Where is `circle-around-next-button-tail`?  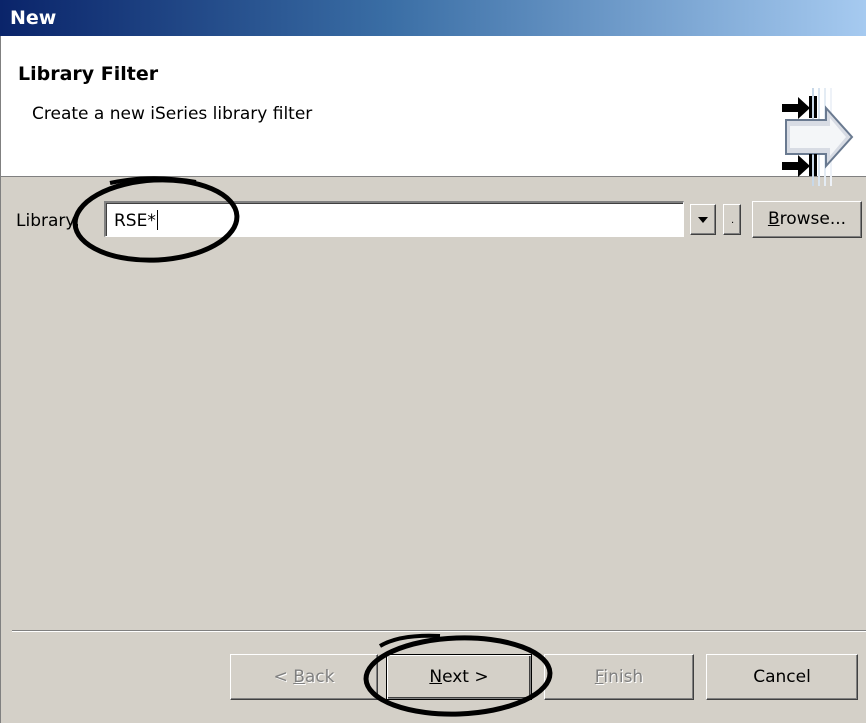
circle-around-next-button-tail is located at coordinates (409, 640).